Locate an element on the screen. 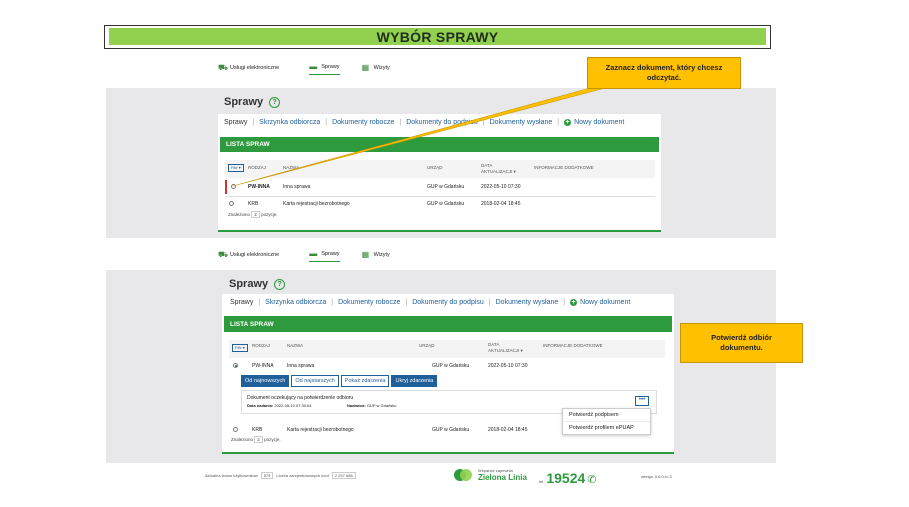 This screenshot has height=507, width=909. card-bottom-line is located at coordinates (448, 453).